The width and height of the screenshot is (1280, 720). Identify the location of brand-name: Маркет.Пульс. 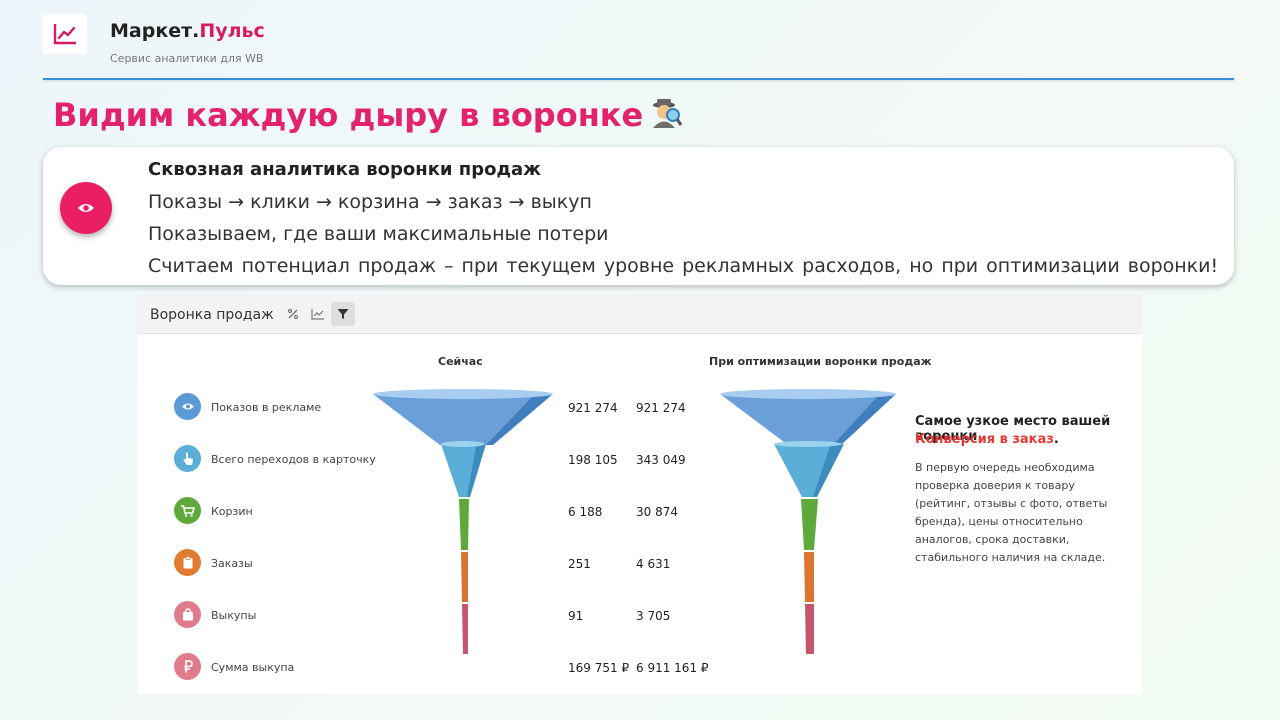
(187, 31).